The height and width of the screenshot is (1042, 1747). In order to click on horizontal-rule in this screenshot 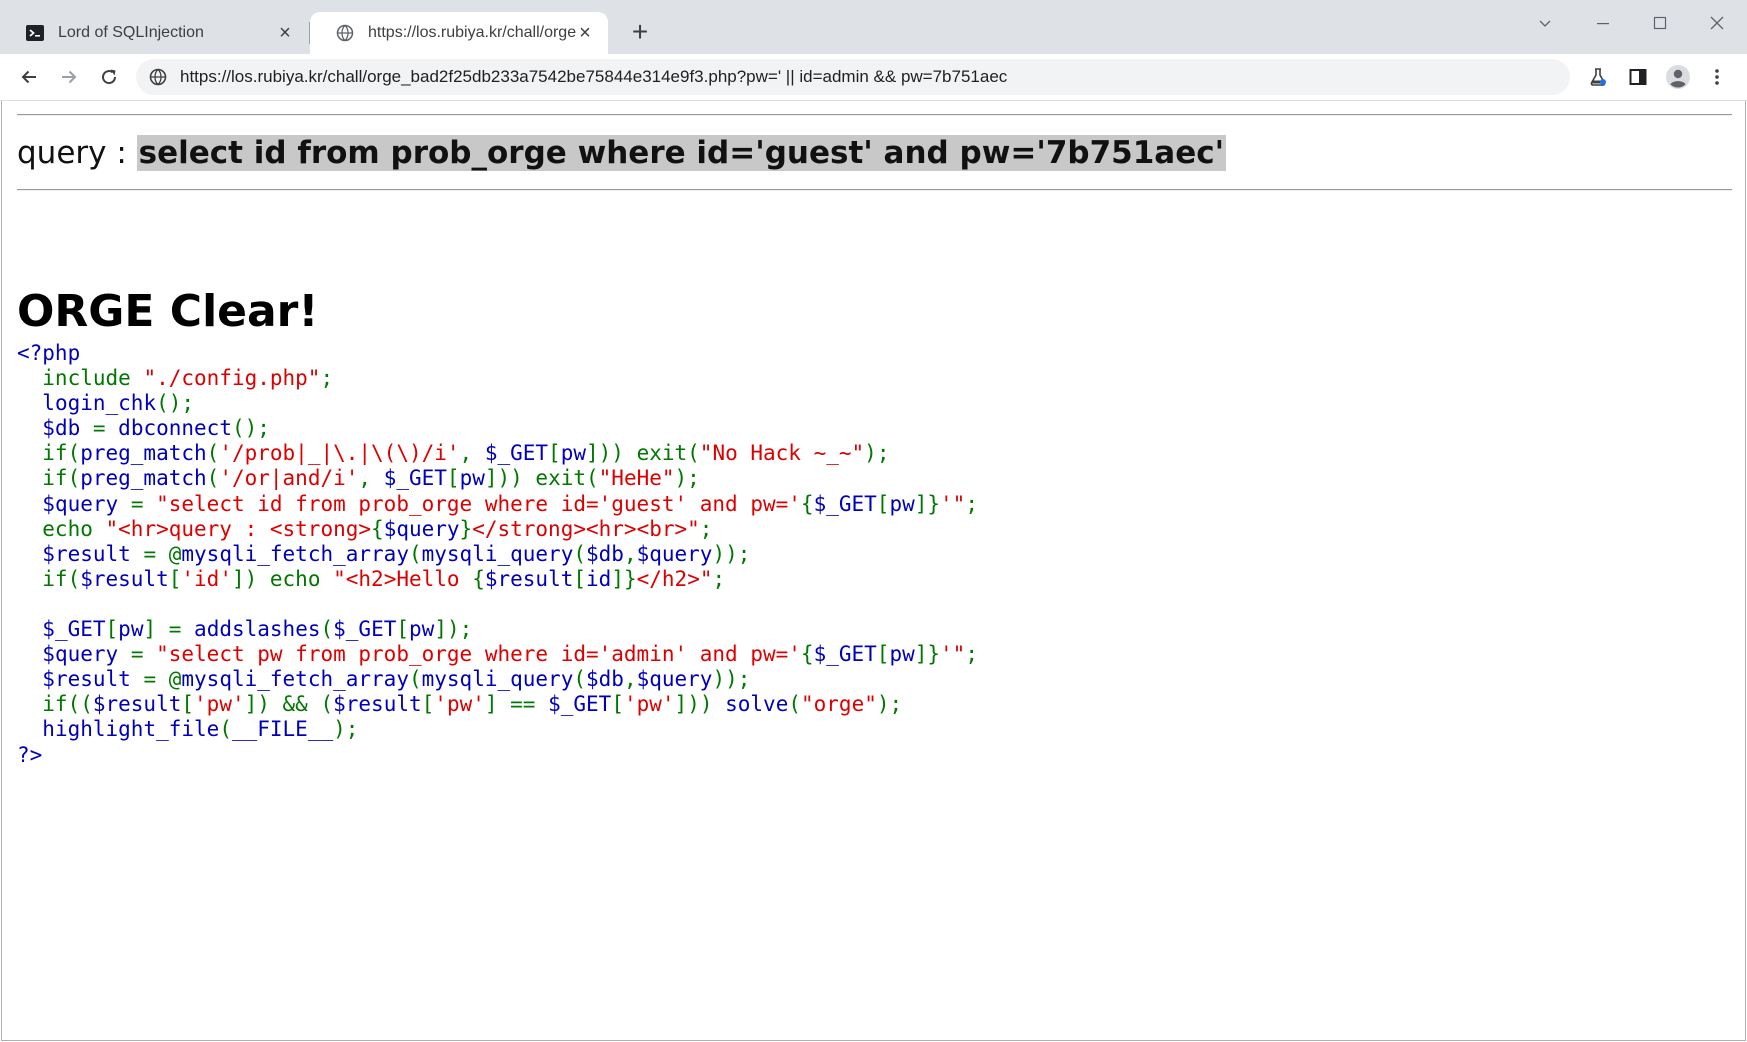, I will do `click(874, 115)`.